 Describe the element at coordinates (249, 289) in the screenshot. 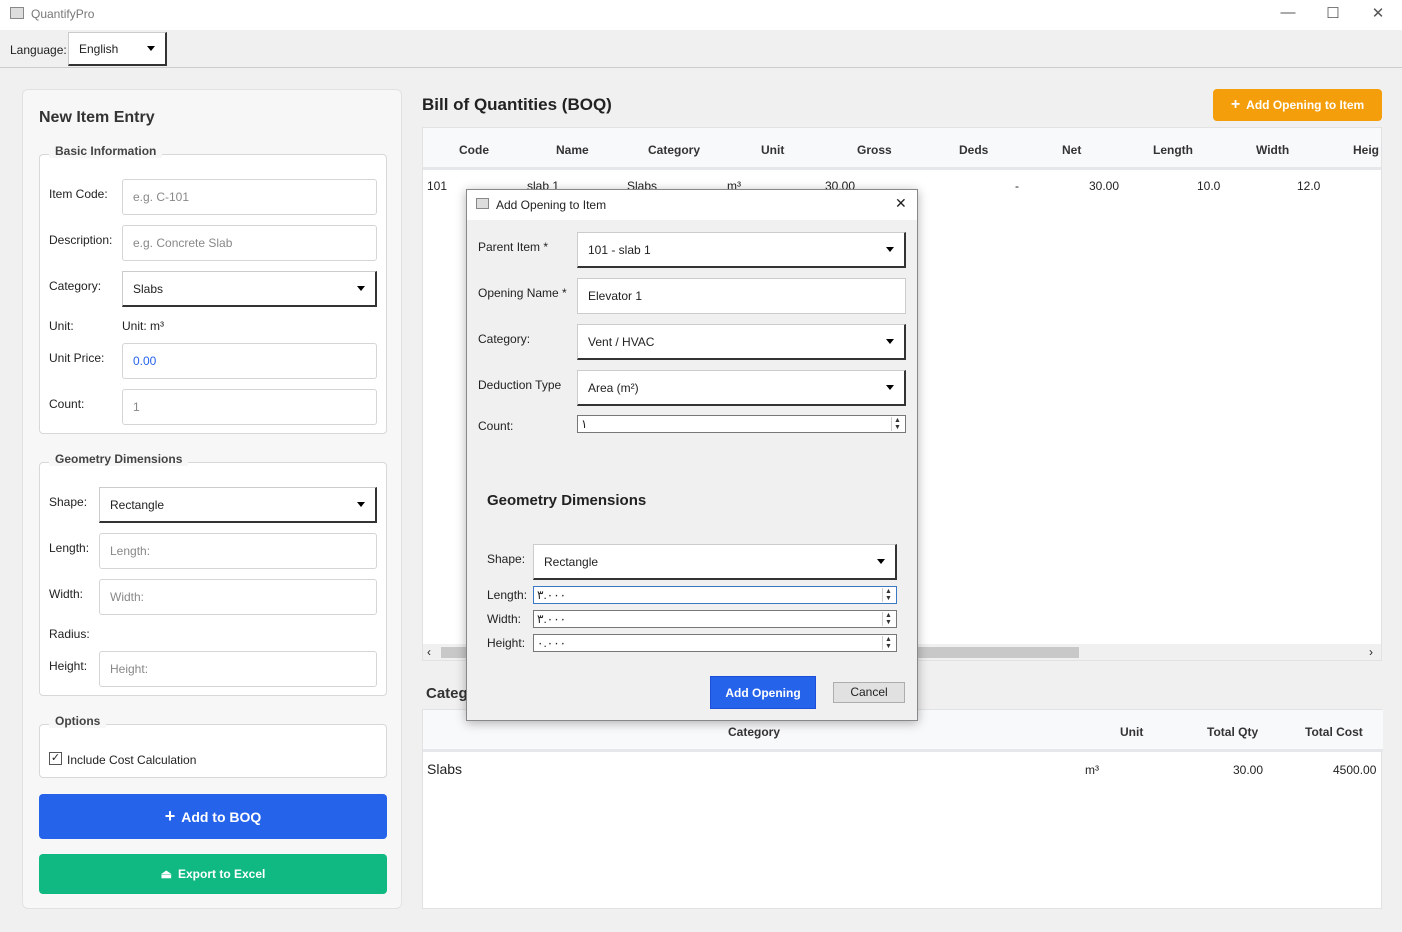

I see `category-select: Slabs` at that location.